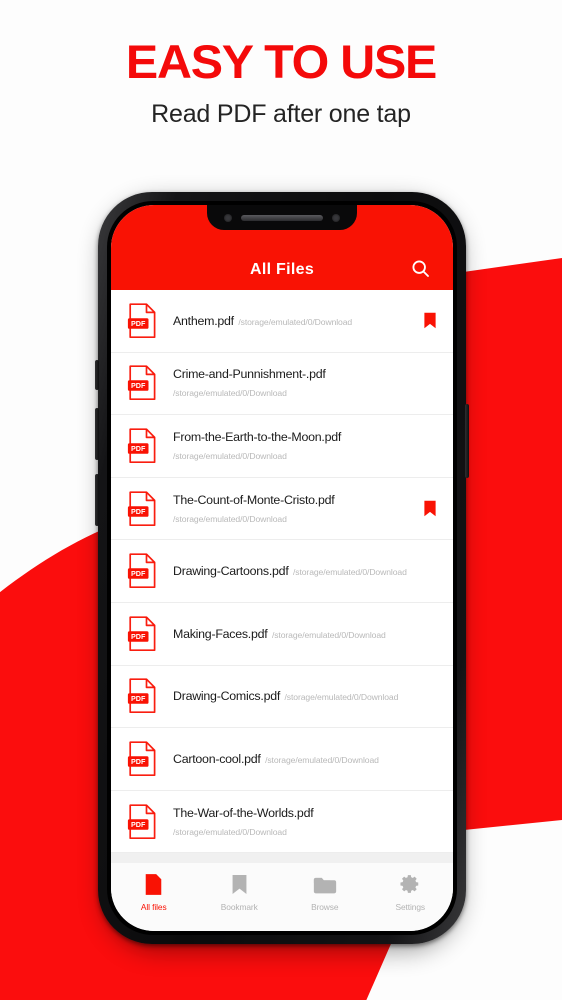 Image resolution: width=562 pixels, height=1000 pixels. I want to click on phone-volume-down-button, so click(97, 500).